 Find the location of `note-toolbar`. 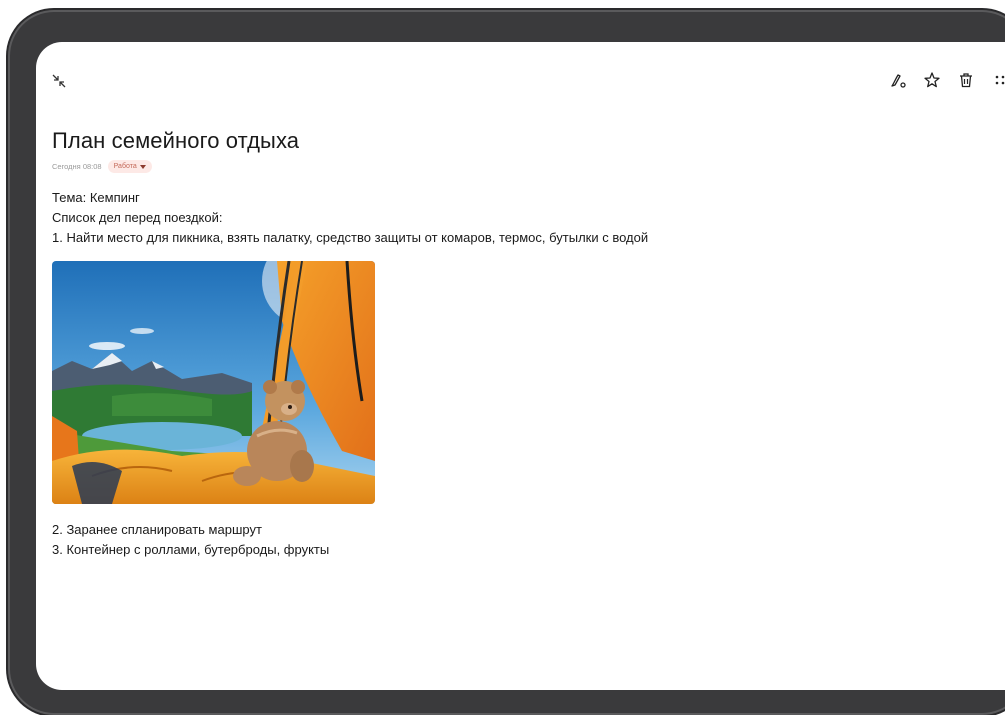

note-toolbar is located at coordinates (946, 80).